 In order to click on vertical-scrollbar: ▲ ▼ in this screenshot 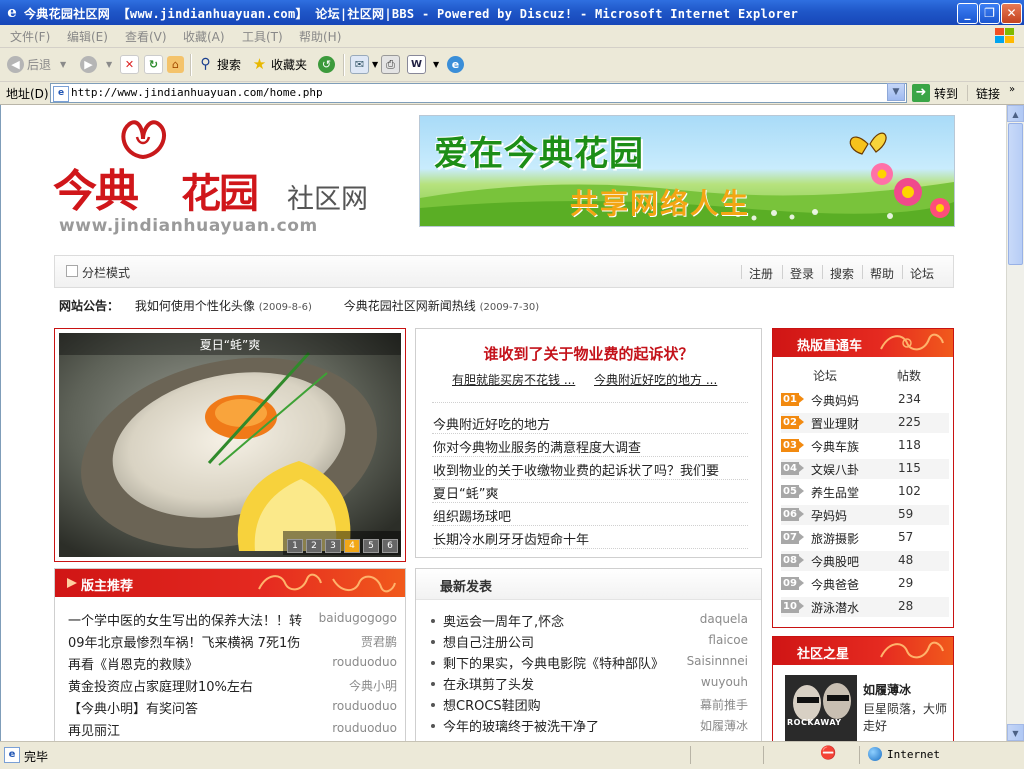, I will do `click(1015, 423)`.